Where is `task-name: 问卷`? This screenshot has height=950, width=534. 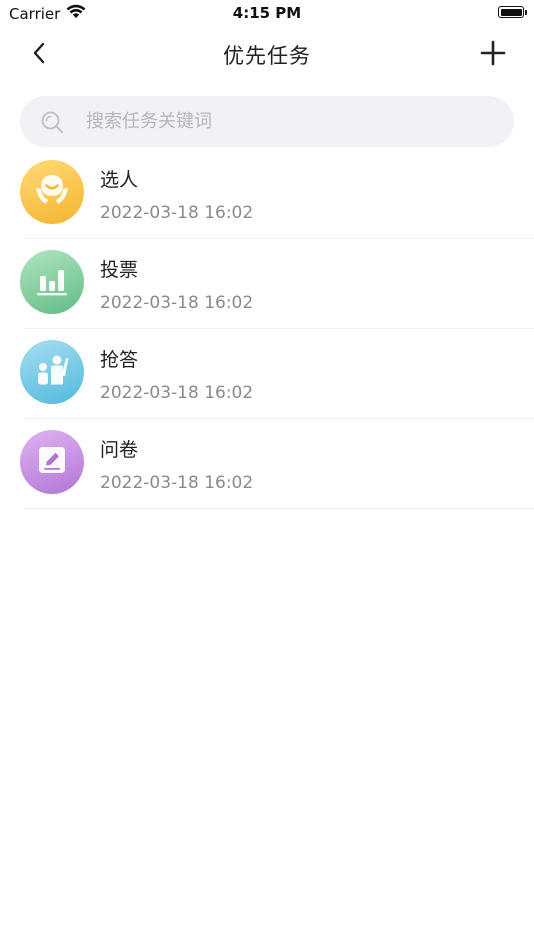 task-name: 问卷 is located at coordinates (119, 450).